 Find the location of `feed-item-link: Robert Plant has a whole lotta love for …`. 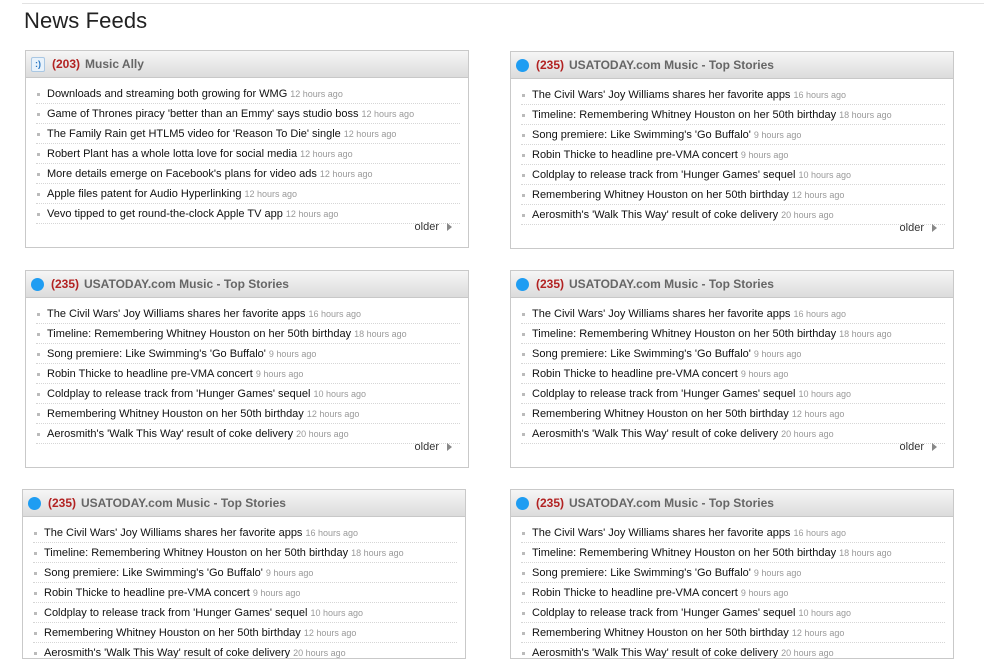

feed-item-link: Robert Plant has a whole lotta love for … is located at coordinates (172, 154).